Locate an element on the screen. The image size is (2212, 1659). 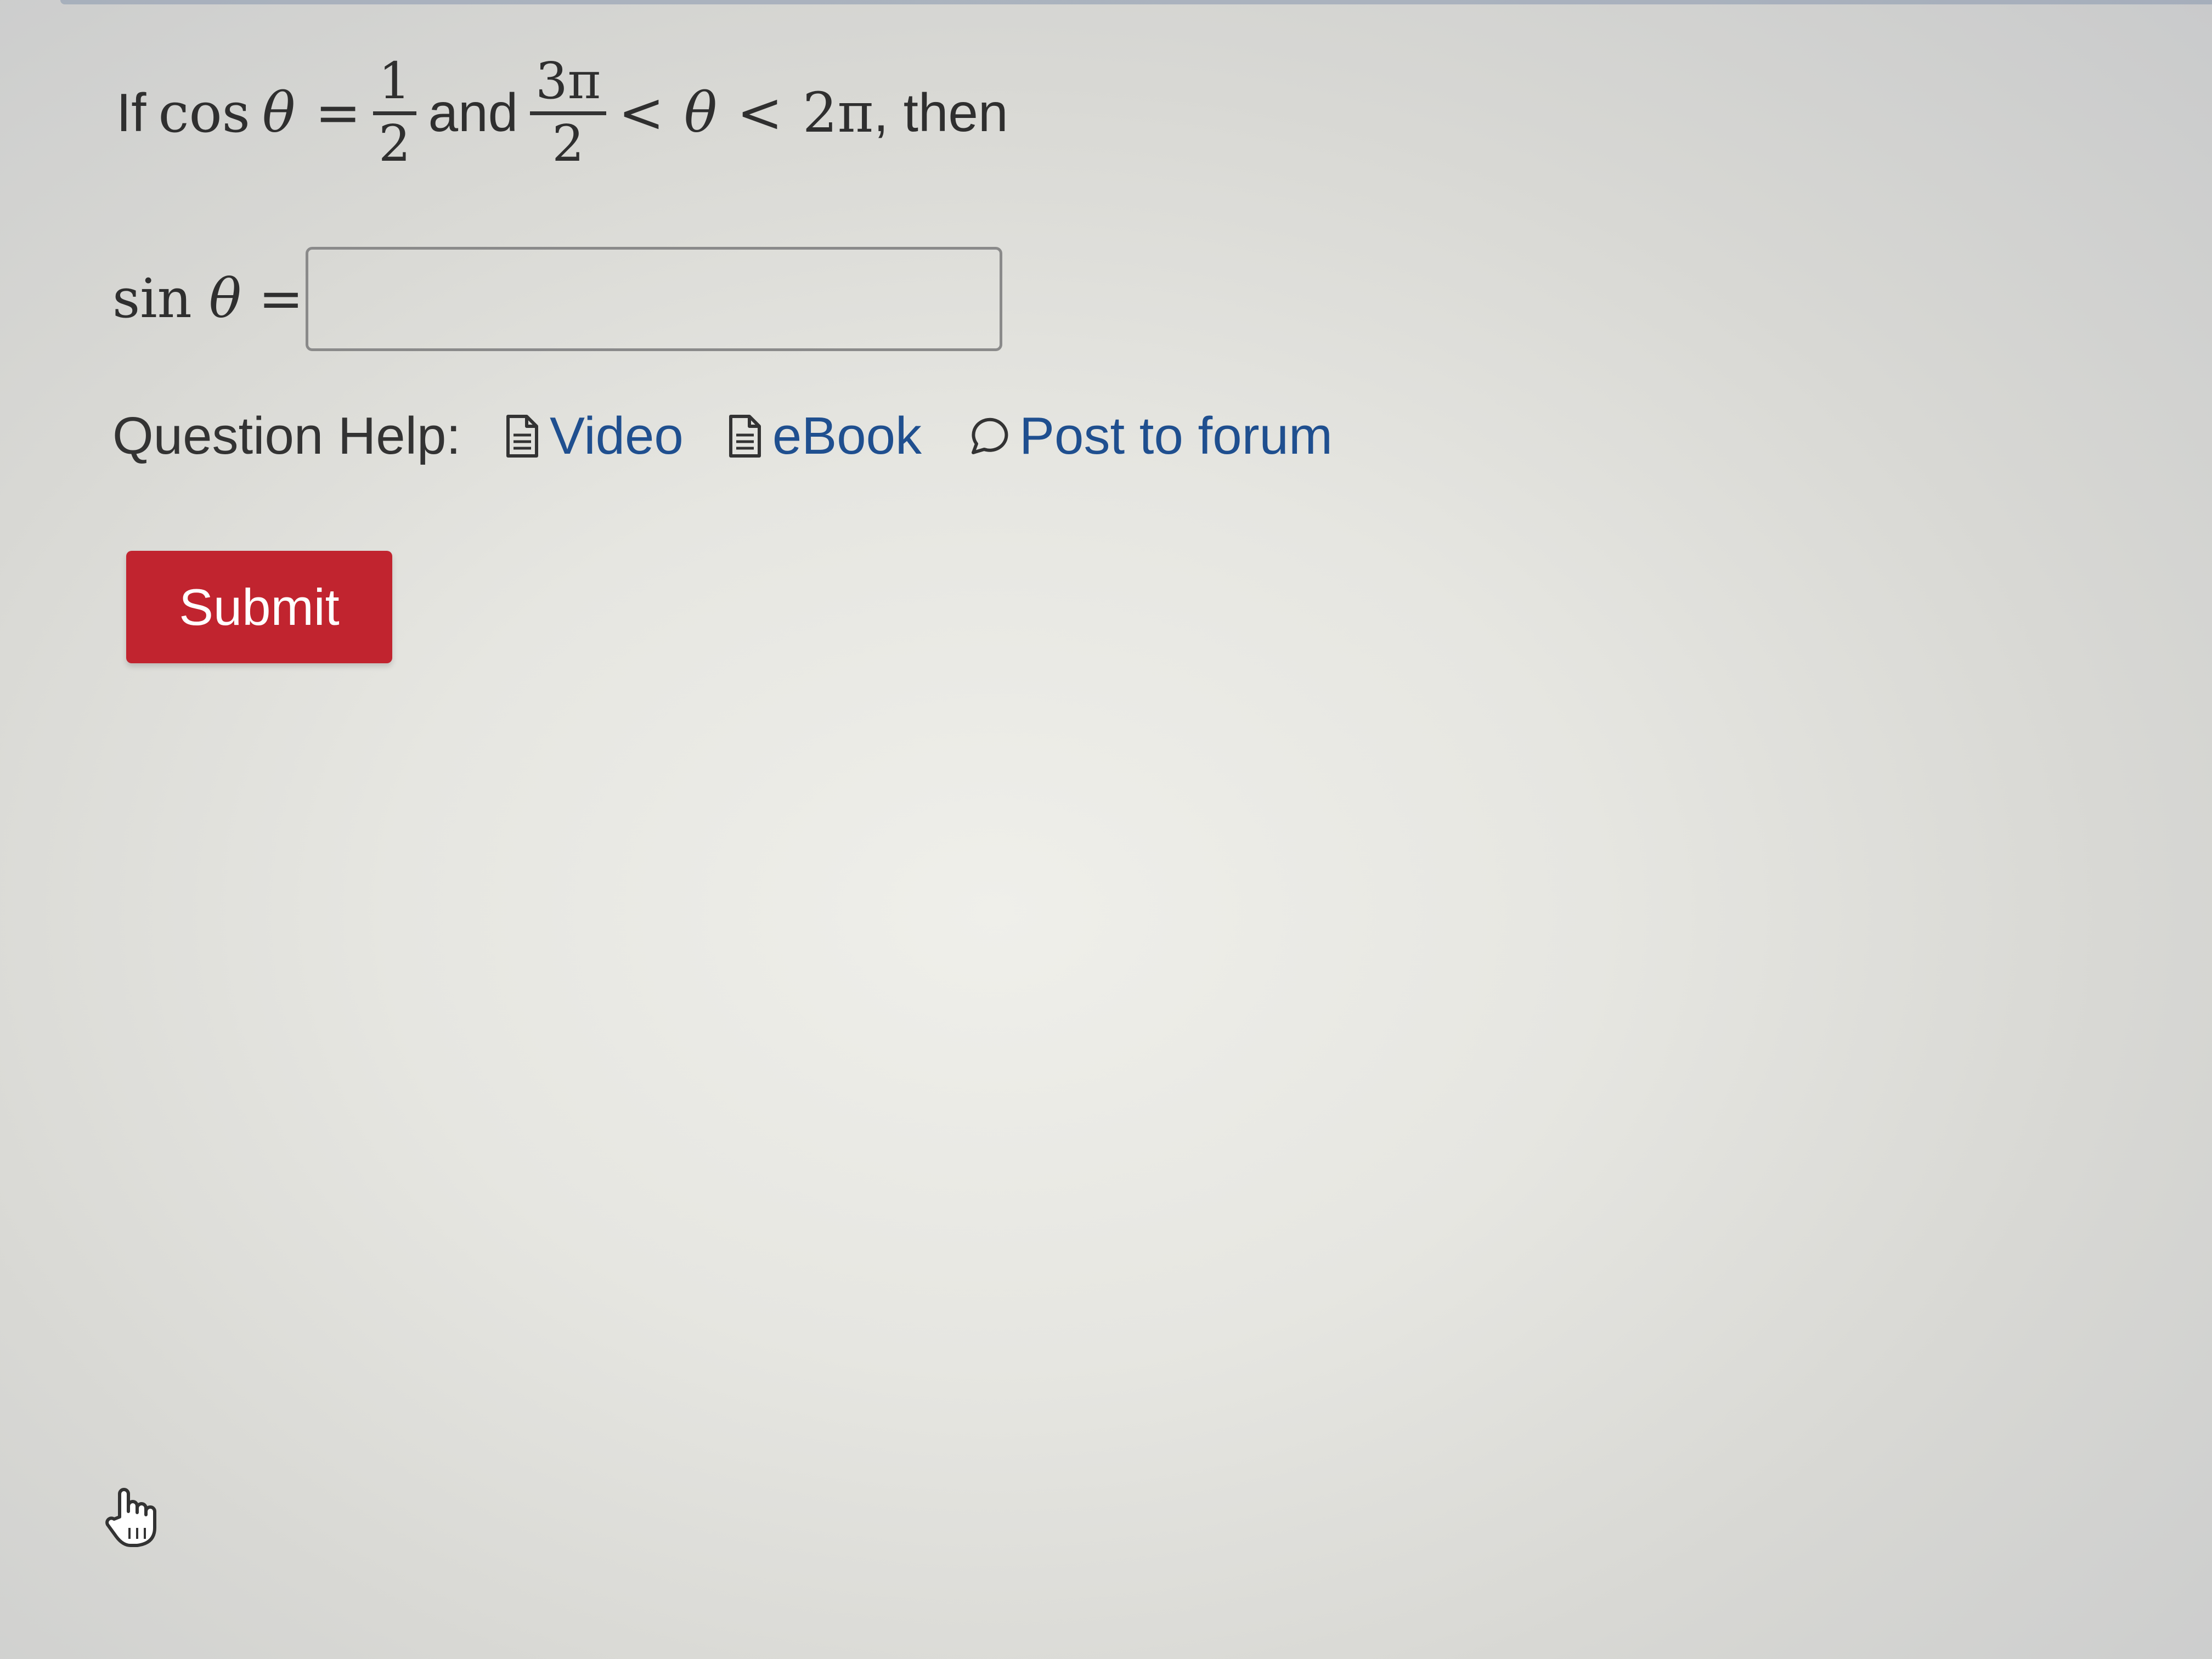
video-link: Video is located at coordinates (594, 436).